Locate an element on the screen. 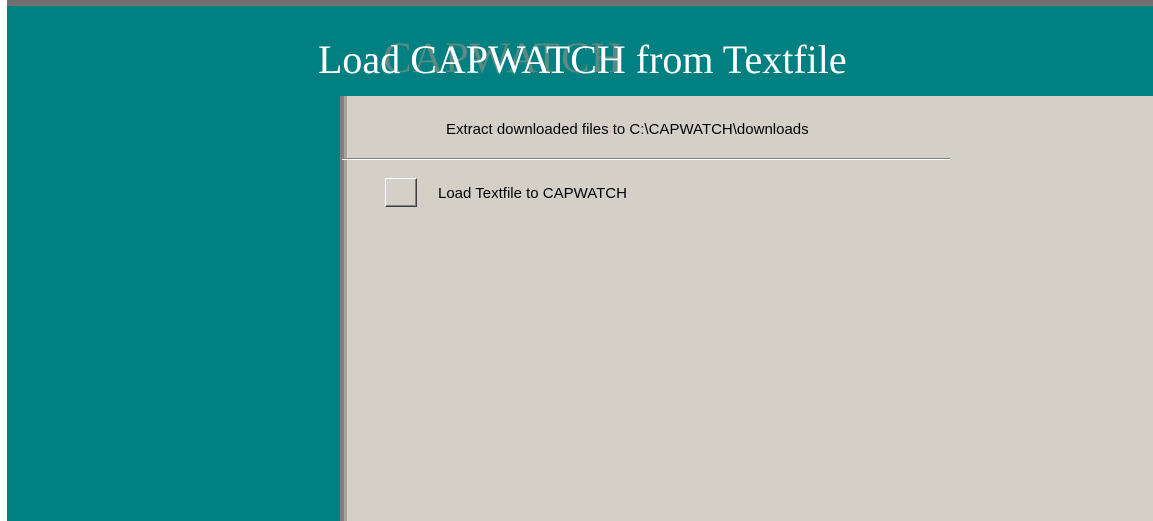  load-textfile-label: Load Textfile to CAPWATCH is located at coordinates (532, 193).